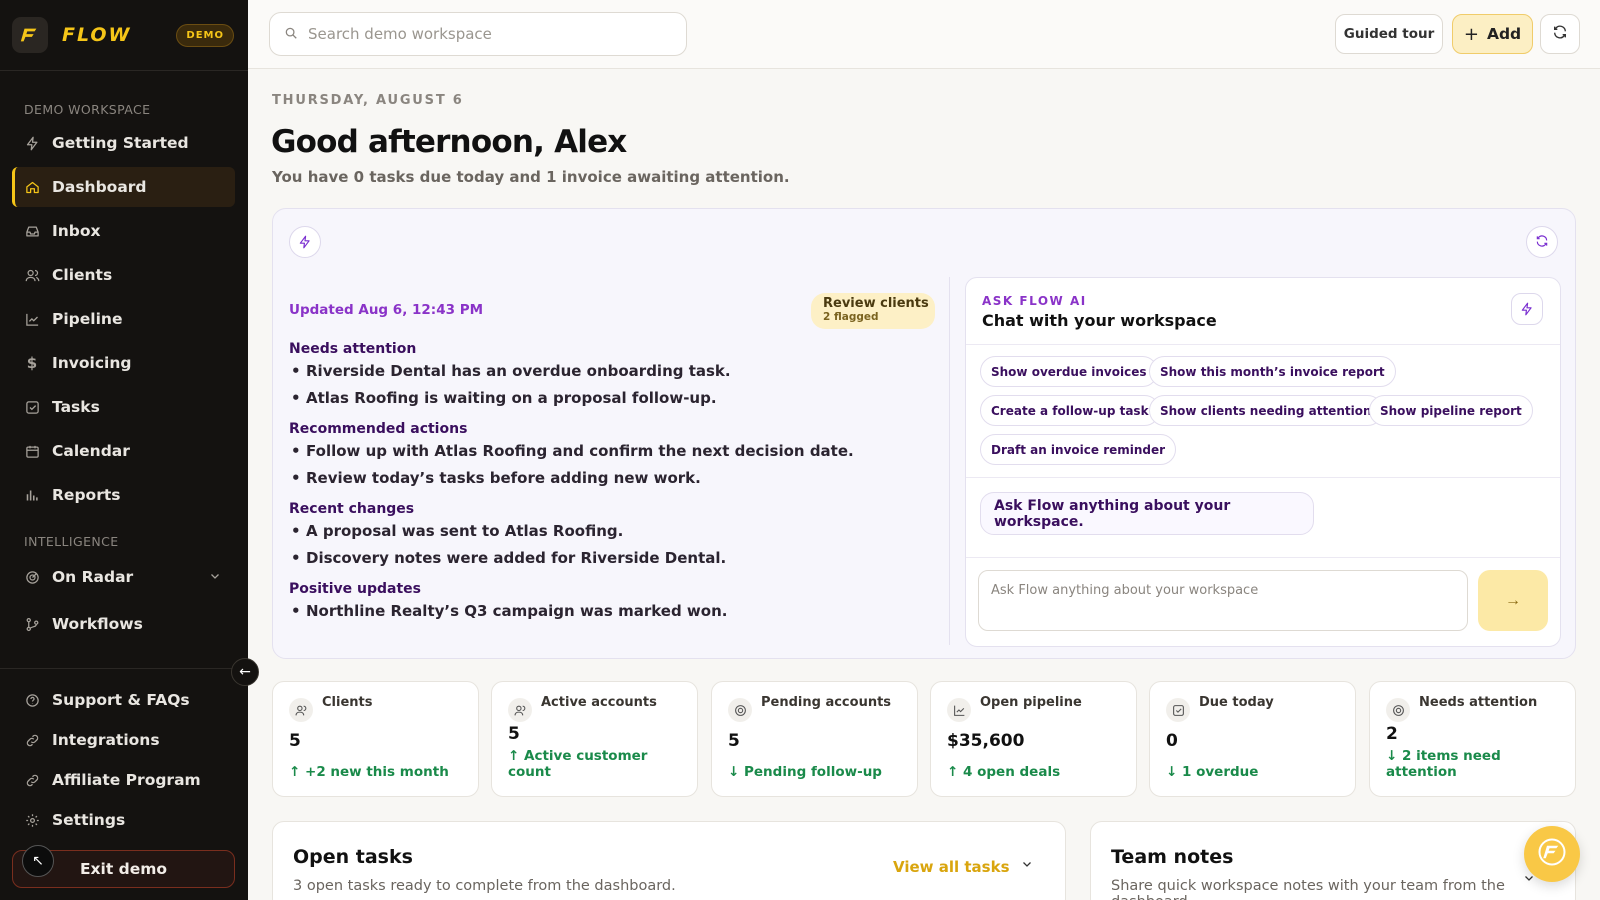 This screenshot has height=900, width=1600. What do you see at coordinates (1033, 739) in the screenshot?
I see `stat-card-open-pipeline: Open pipeline $35,600 ↑ 4 open deals` at bounding box center [1033, 739].